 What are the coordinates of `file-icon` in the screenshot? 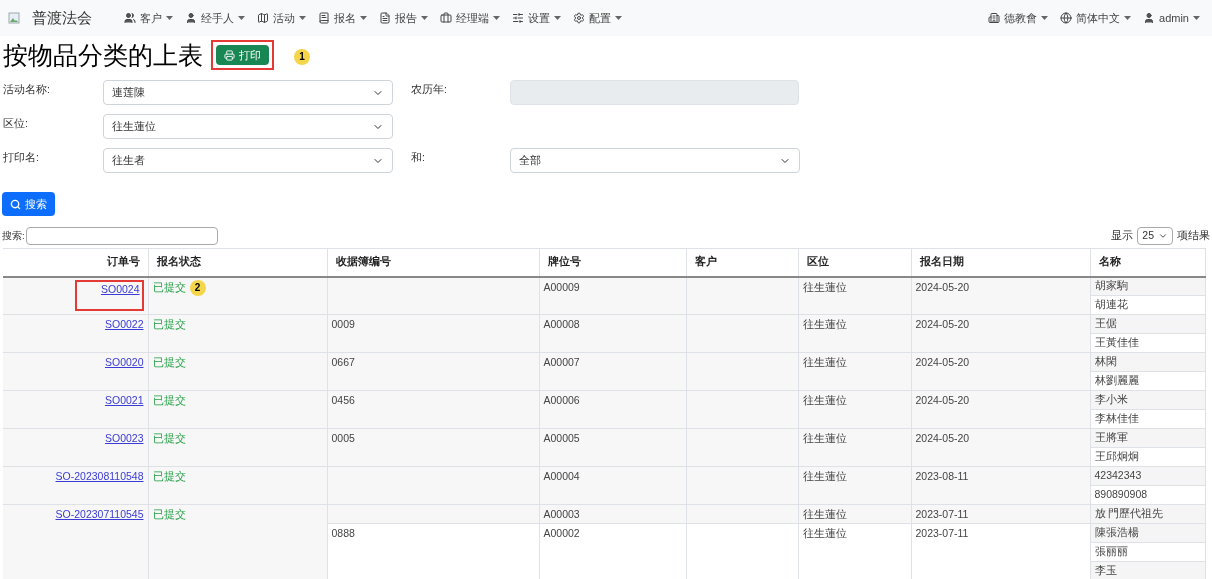 It's located at (385, 18).